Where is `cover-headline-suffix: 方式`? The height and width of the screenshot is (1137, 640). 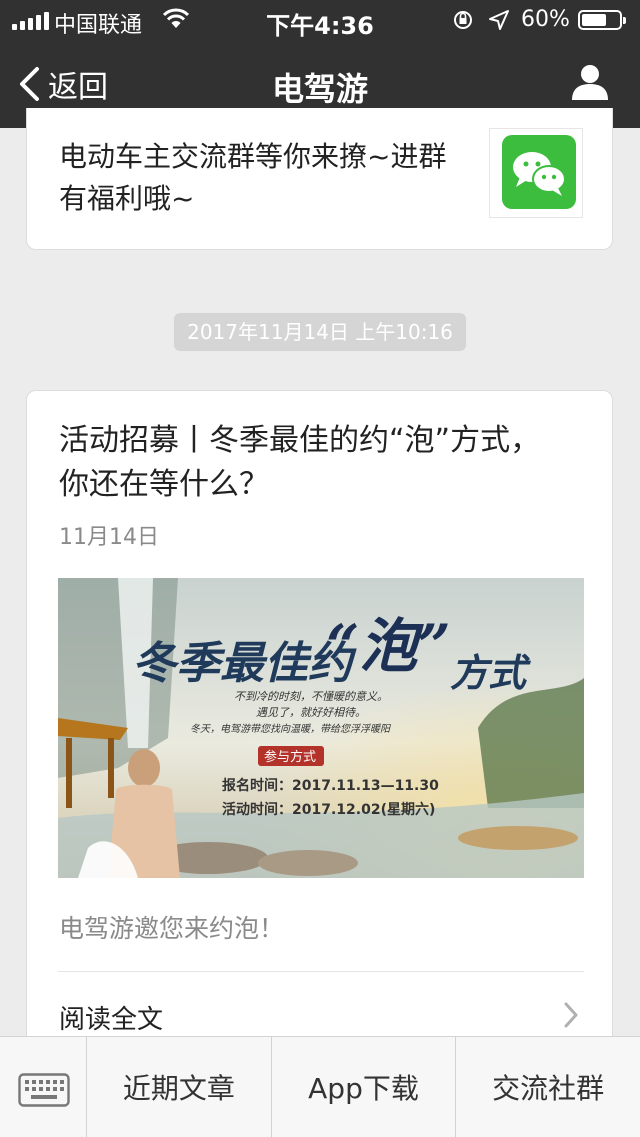
cover-headline-suffix: 方式 is located at coordinates (490, 672).